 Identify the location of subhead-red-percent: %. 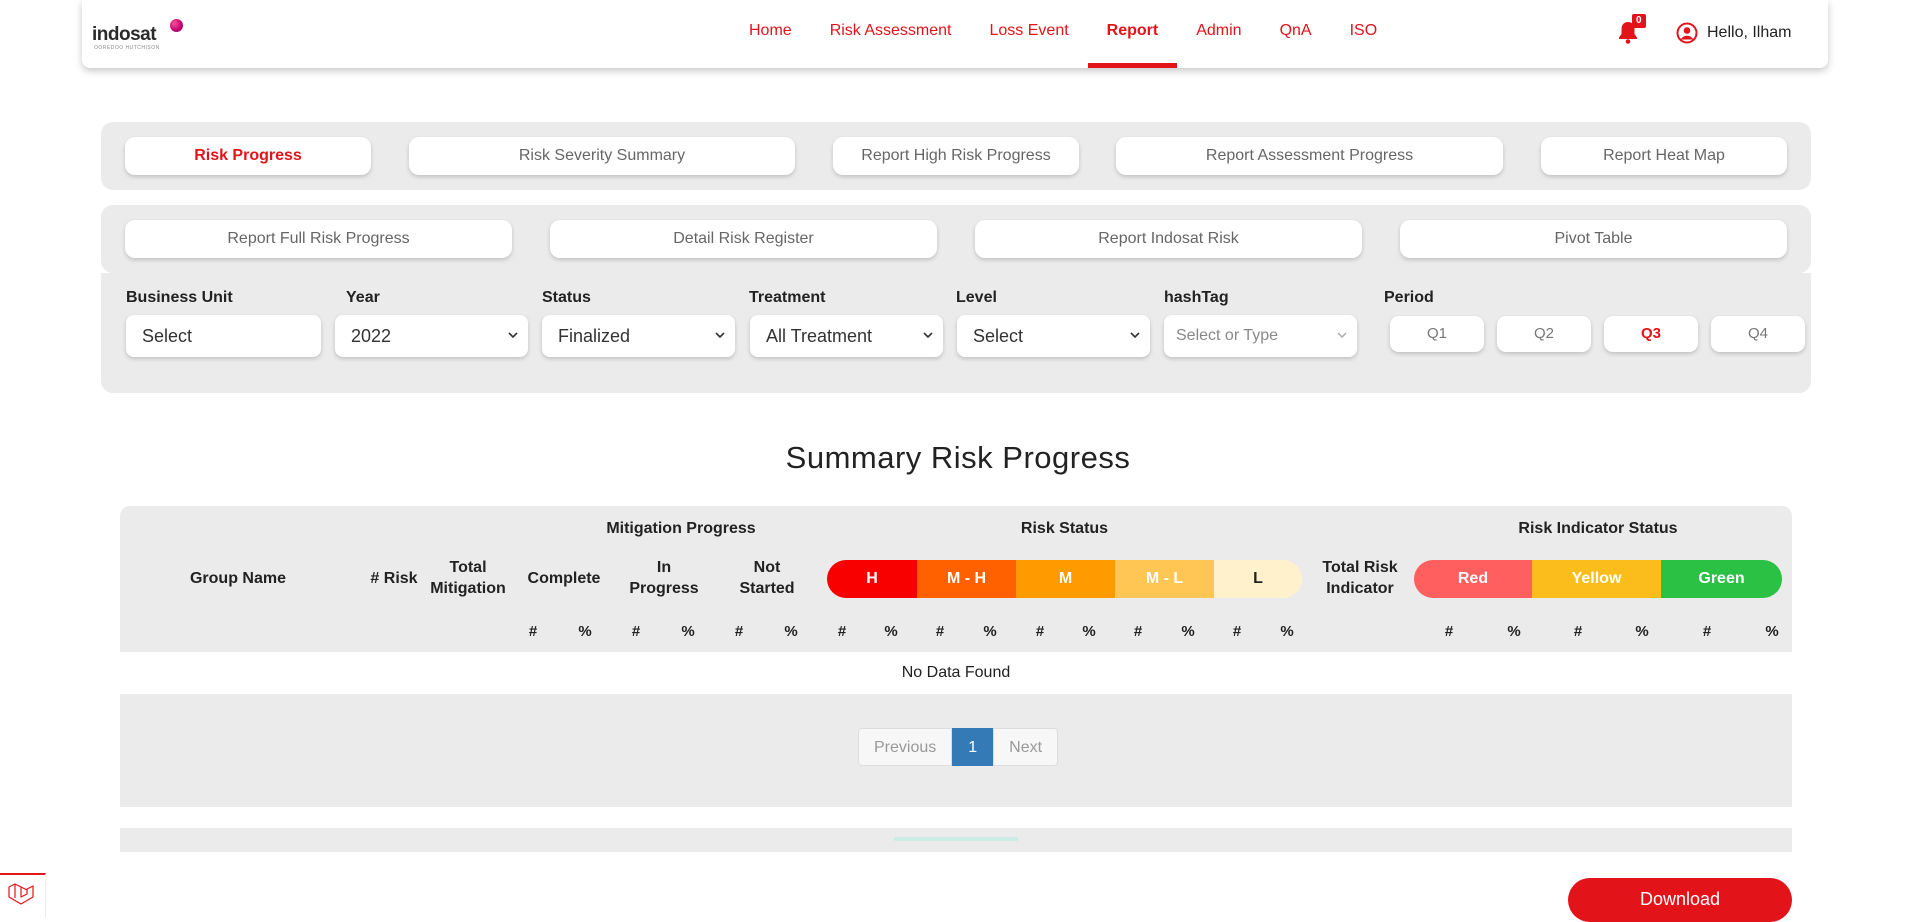
(1514, 631).